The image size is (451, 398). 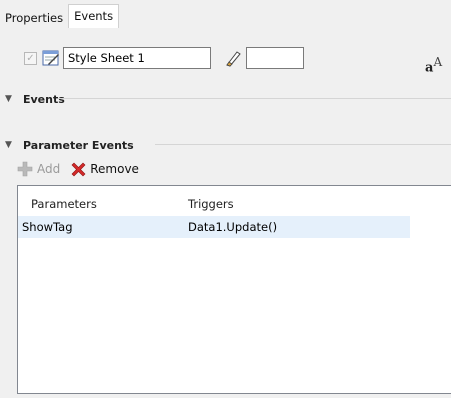 What do you see at coordinates (30, 58) in the screenshot?
I see `style-sheet-checkbox: ✓` at bounding box center [30, 58].